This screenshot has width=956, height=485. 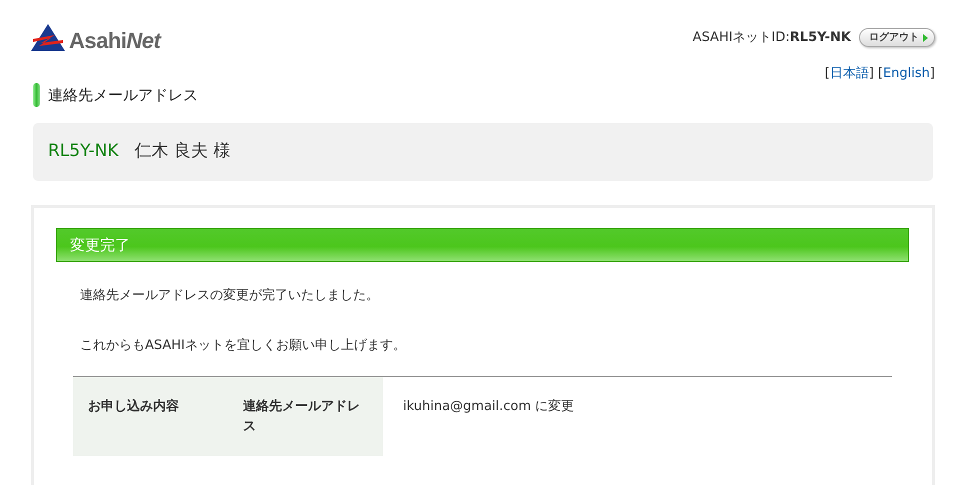 What do you see at coordinates (906, 73) in the screenshot?
I see `language-link: English` at bounding box center [906, 73].